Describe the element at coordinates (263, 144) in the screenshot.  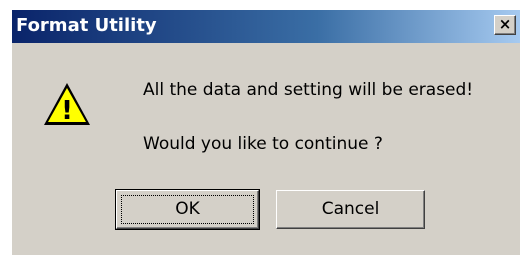
I see `message-line-2: Would you like to continue ?` at that location.